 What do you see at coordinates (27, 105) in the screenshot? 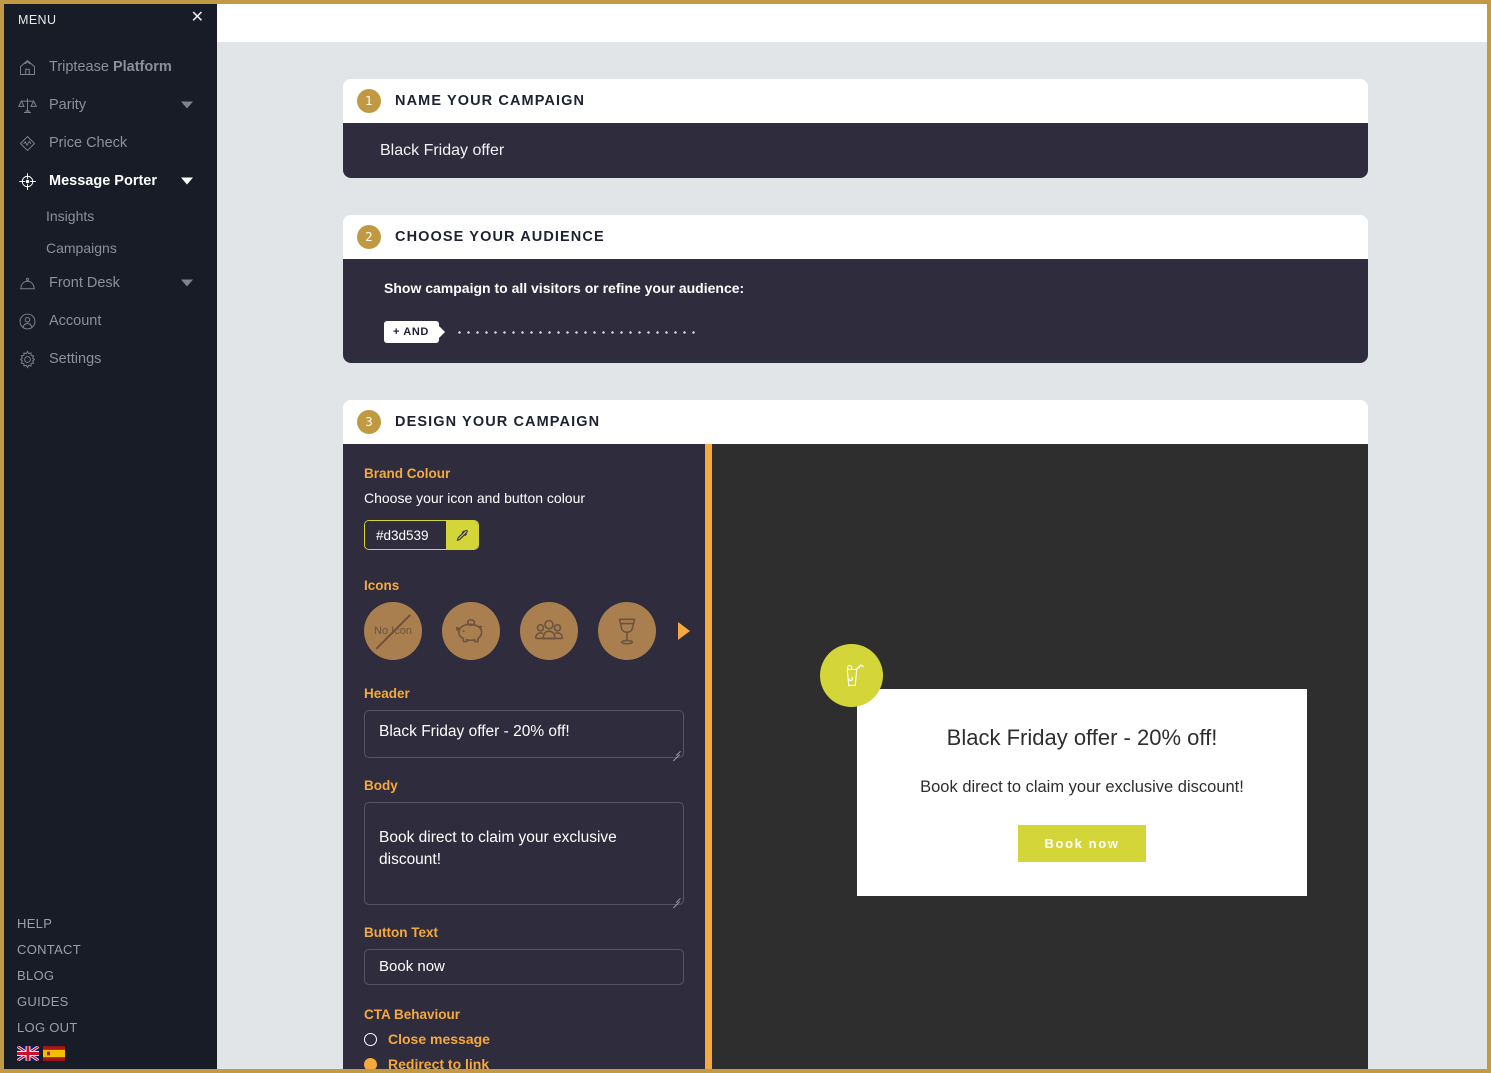
I see `scales-icon` at bounding box center [27, 105].